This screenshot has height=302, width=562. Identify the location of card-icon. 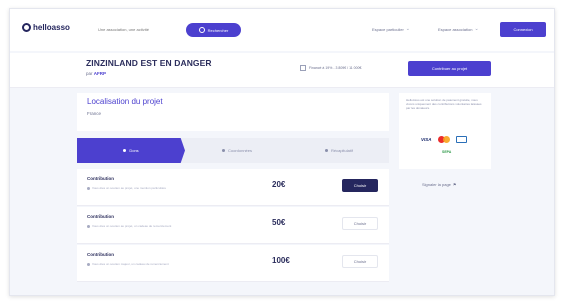
(461, 139).